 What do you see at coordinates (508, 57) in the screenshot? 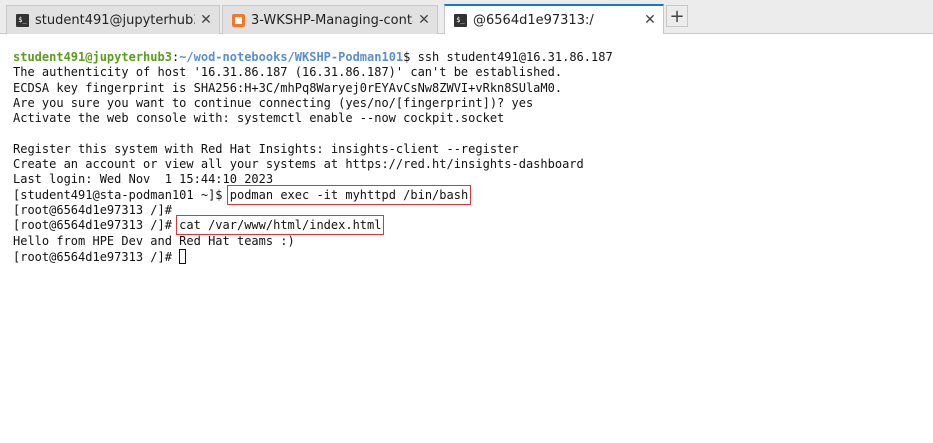
I see `command-text: $ ssh student491@16.31.86.187` at bounding box center [508, 57].